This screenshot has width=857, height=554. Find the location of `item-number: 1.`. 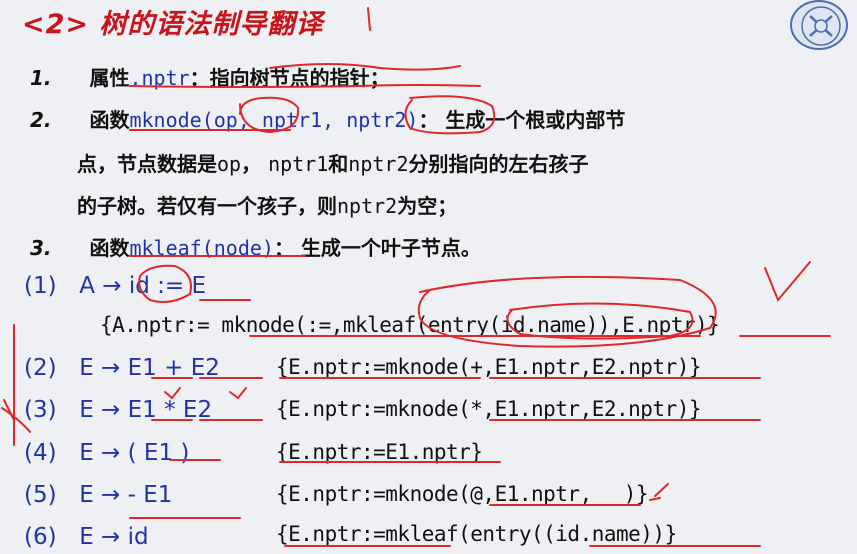

item-number: 1. is located at coordinates (41, 78).